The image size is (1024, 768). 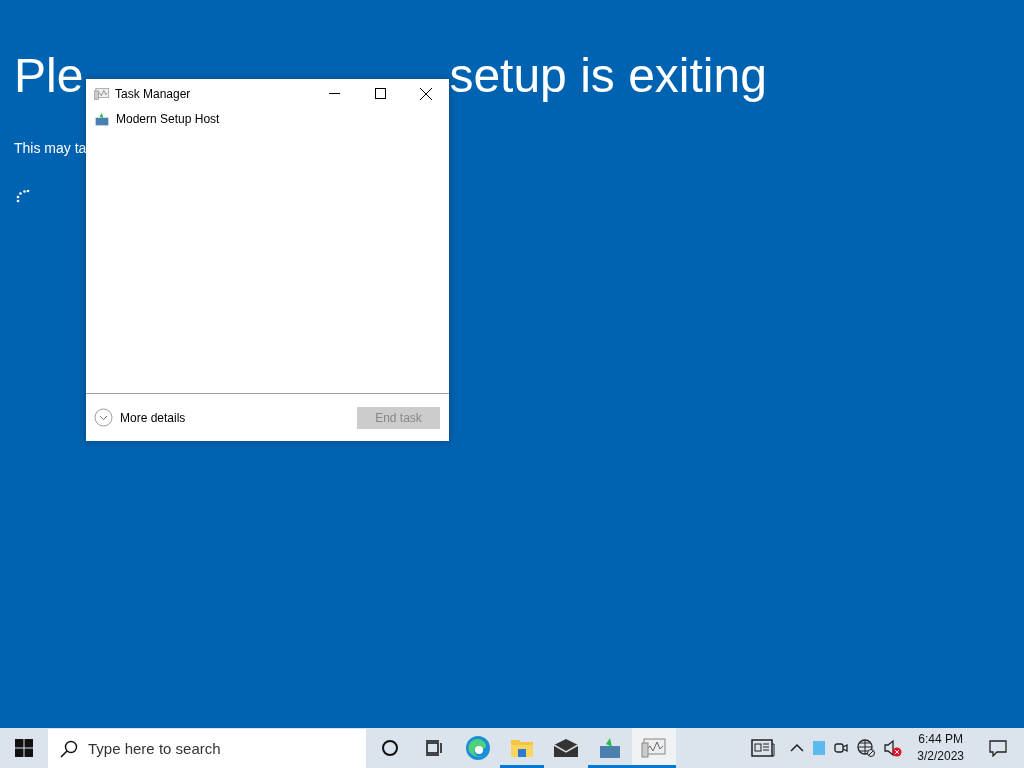 I want to click on loading-spinner-icon, so click(x=23, y=196).